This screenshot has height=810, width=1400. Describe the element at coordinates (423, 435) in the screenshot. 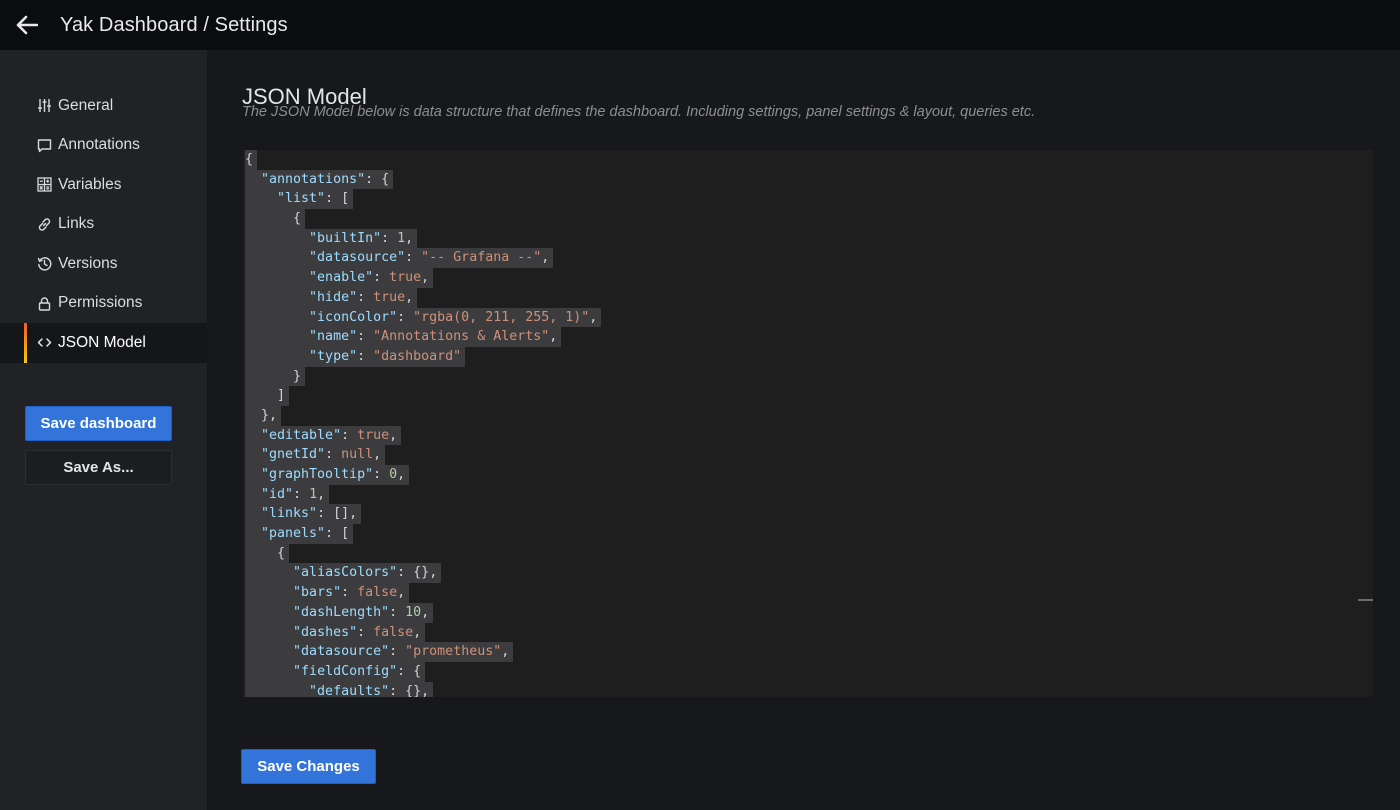

I see `code-line: "editable": true,` at that location.